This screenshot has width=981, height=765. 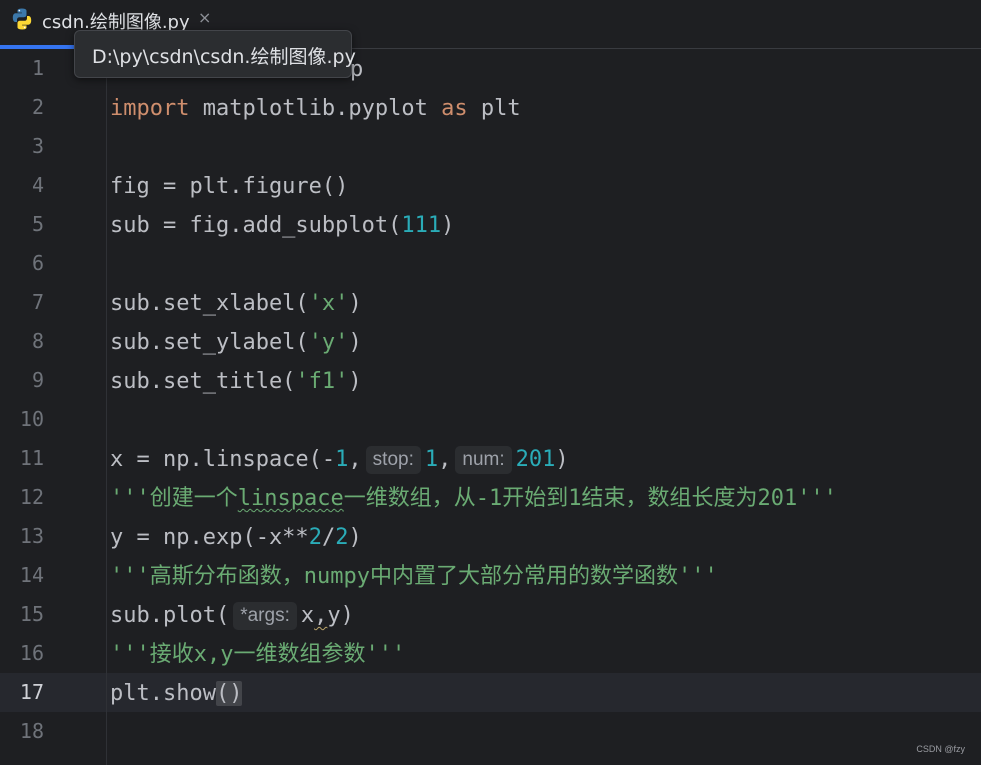 What do you see at coordinates (31, 497) in the screenshot?
I see `line-number: 12` at bounding box center [31, 497].